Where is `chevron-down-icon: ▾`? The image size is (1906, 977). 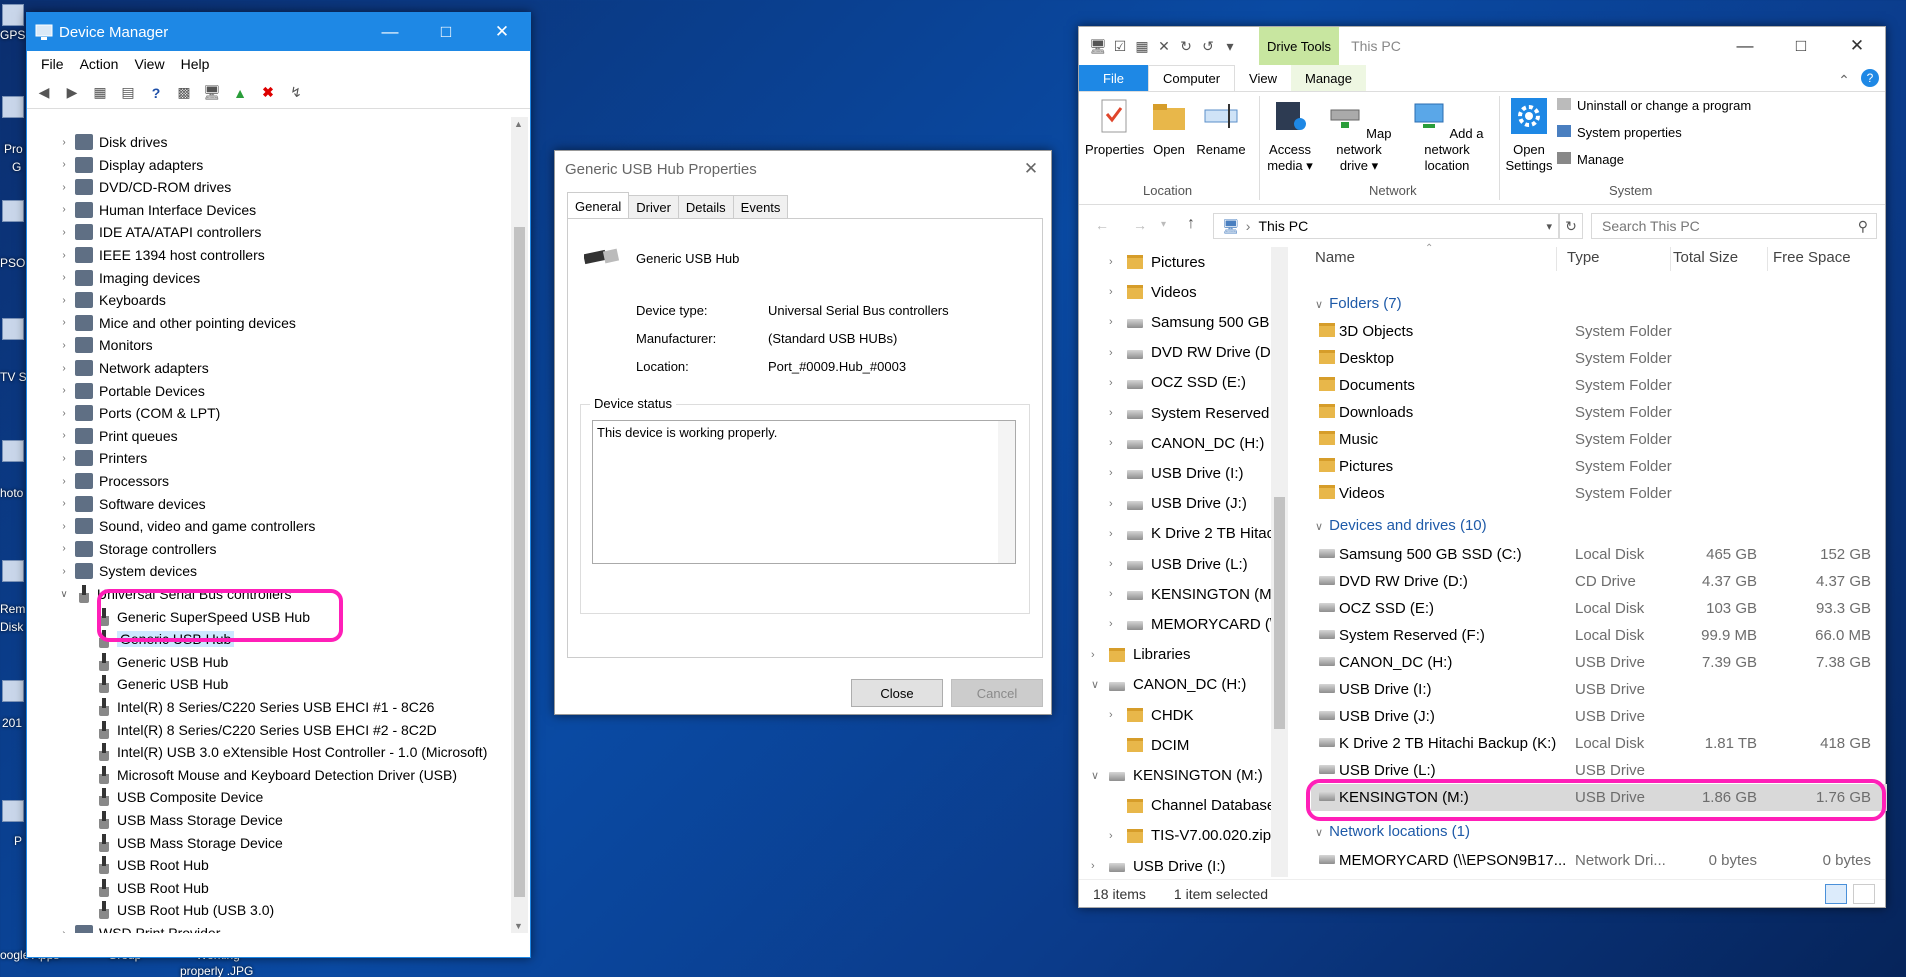
chevron-down-icon: ▾ is located at coordinates (1549, 226).